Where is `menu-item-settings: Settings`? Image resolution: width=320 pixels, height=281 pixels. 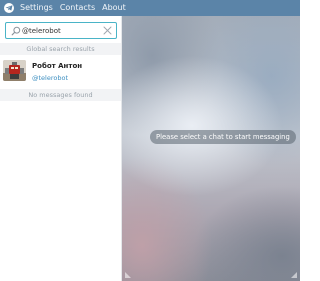 menu-item-settings: Settings is located at coordinates (36, 8).